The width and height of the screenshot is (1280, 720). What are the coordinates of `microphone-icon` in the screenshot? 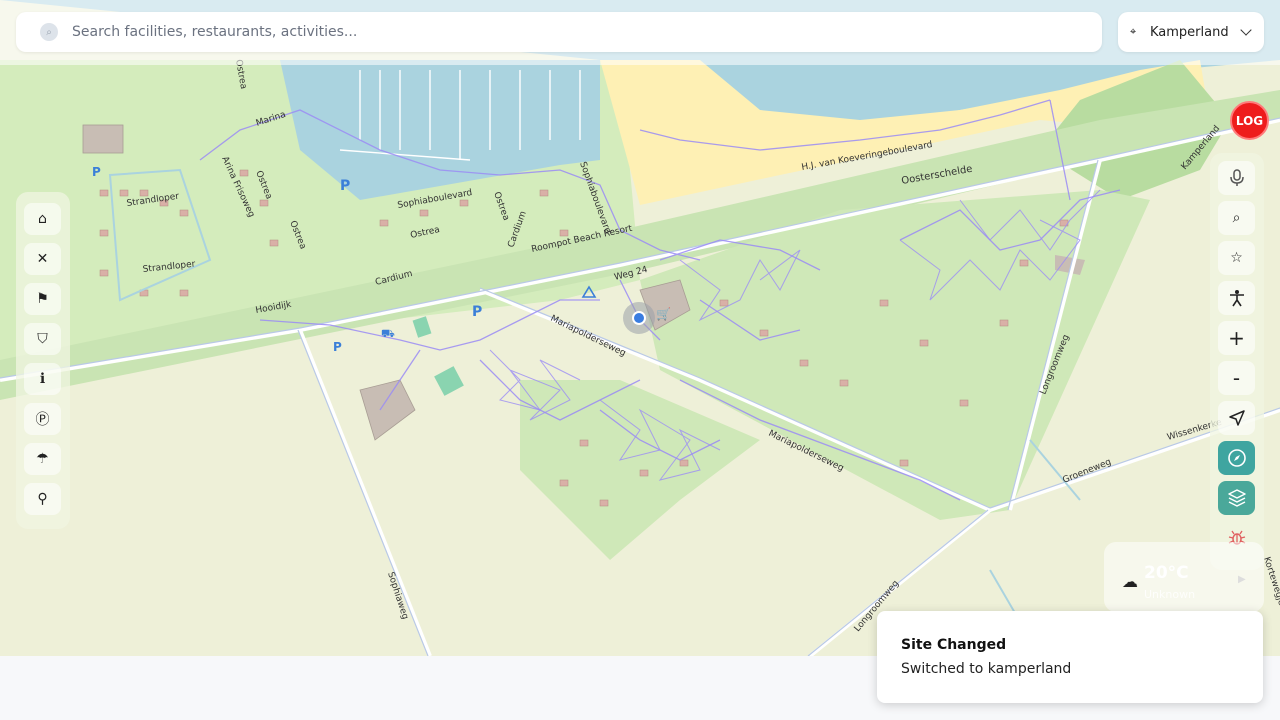 It's located at (1236, 178).